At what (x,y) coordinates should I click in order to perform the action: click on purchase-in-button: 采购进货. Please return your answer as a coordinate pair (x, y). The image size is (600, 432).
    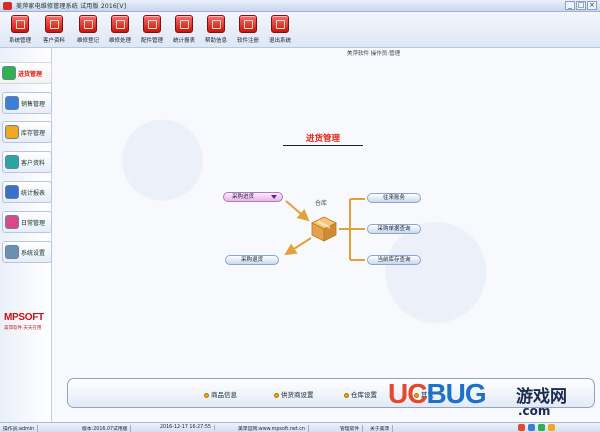
    Looking at the image, I should click on (253, 197).